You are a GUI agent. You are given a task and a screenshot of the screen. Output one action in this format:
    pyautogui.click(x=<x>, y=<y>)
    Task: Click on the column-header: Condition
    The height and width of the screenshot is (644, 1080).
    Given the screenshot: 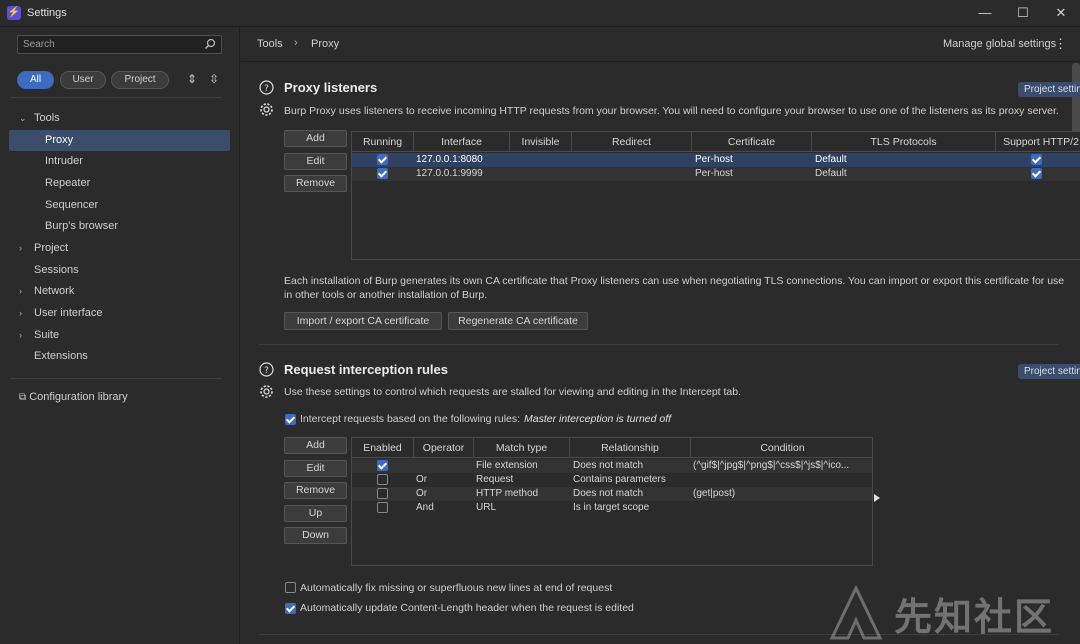 What is the action you would take?
    pyautogui.click(x=781, y=448)
    